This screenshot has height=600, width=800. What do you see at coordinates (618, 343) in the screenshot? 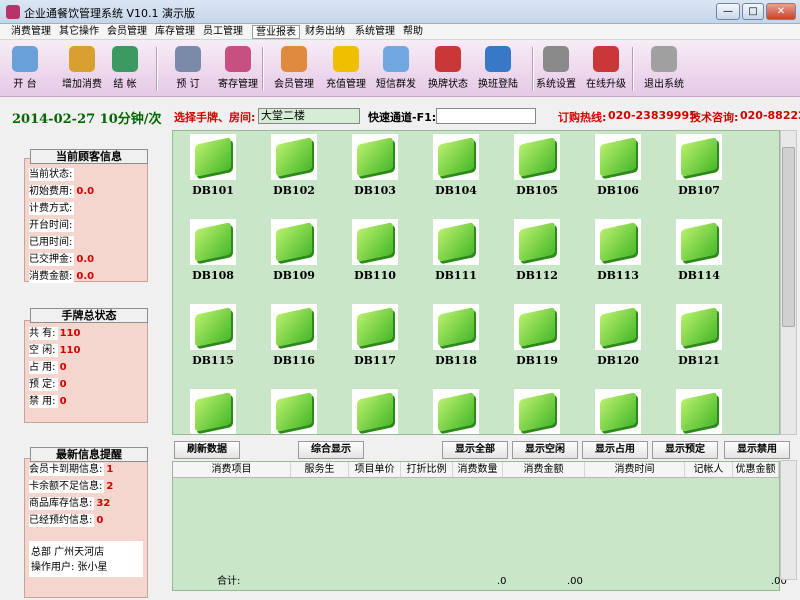
I see `room-tile: DB120` at bounding box center [618, 343].